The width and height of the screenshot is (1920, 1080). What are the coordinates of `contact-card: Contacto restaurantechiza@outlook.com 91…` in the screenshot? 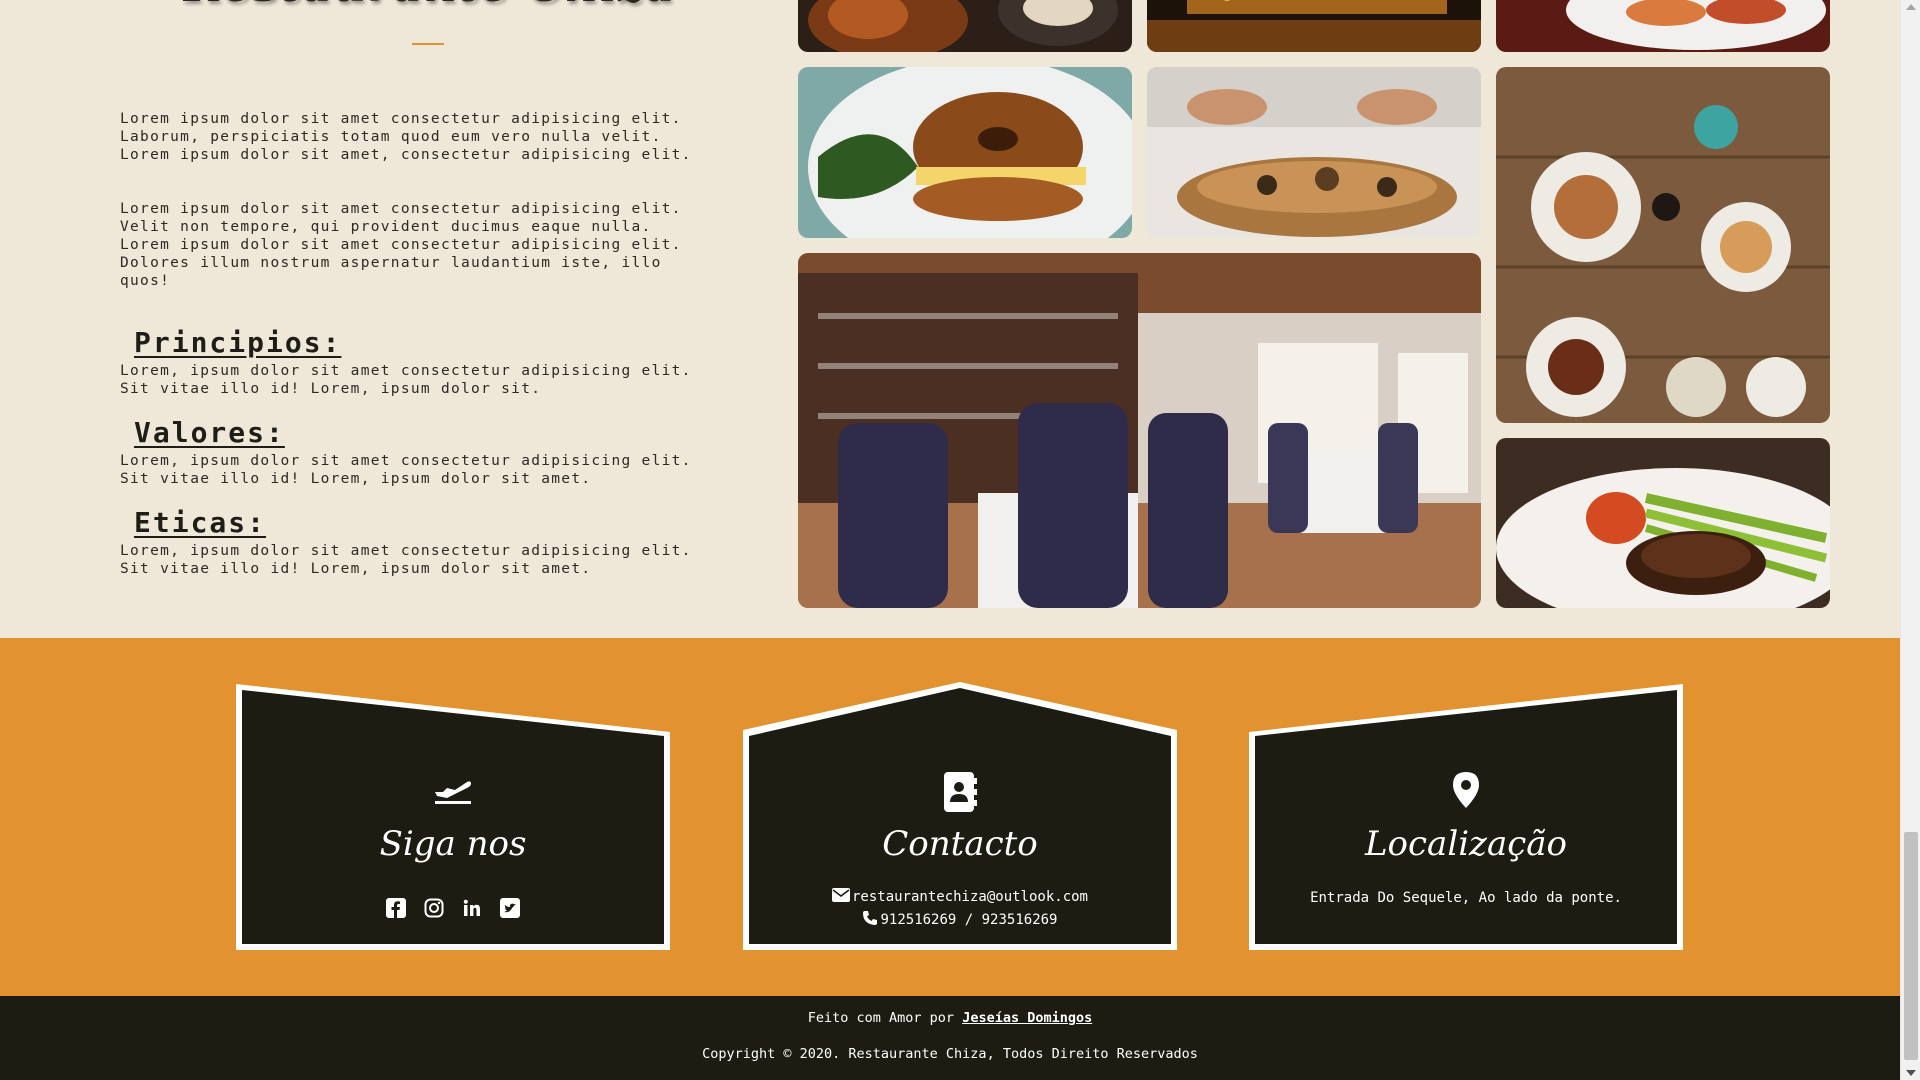 It's located at (960, 816).